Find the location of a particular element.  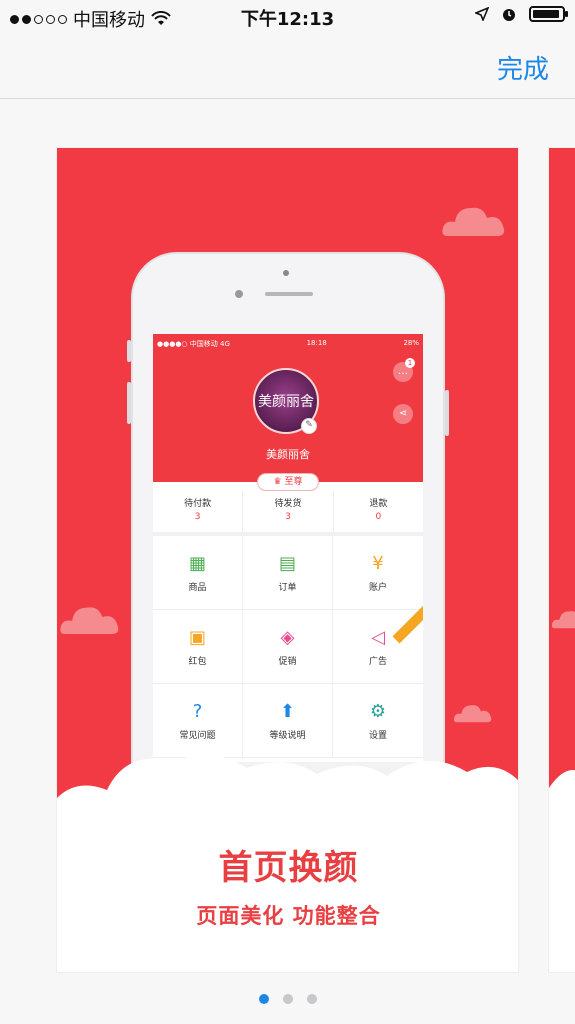

order-status-count: 0 is located at coordinates (378, 517).